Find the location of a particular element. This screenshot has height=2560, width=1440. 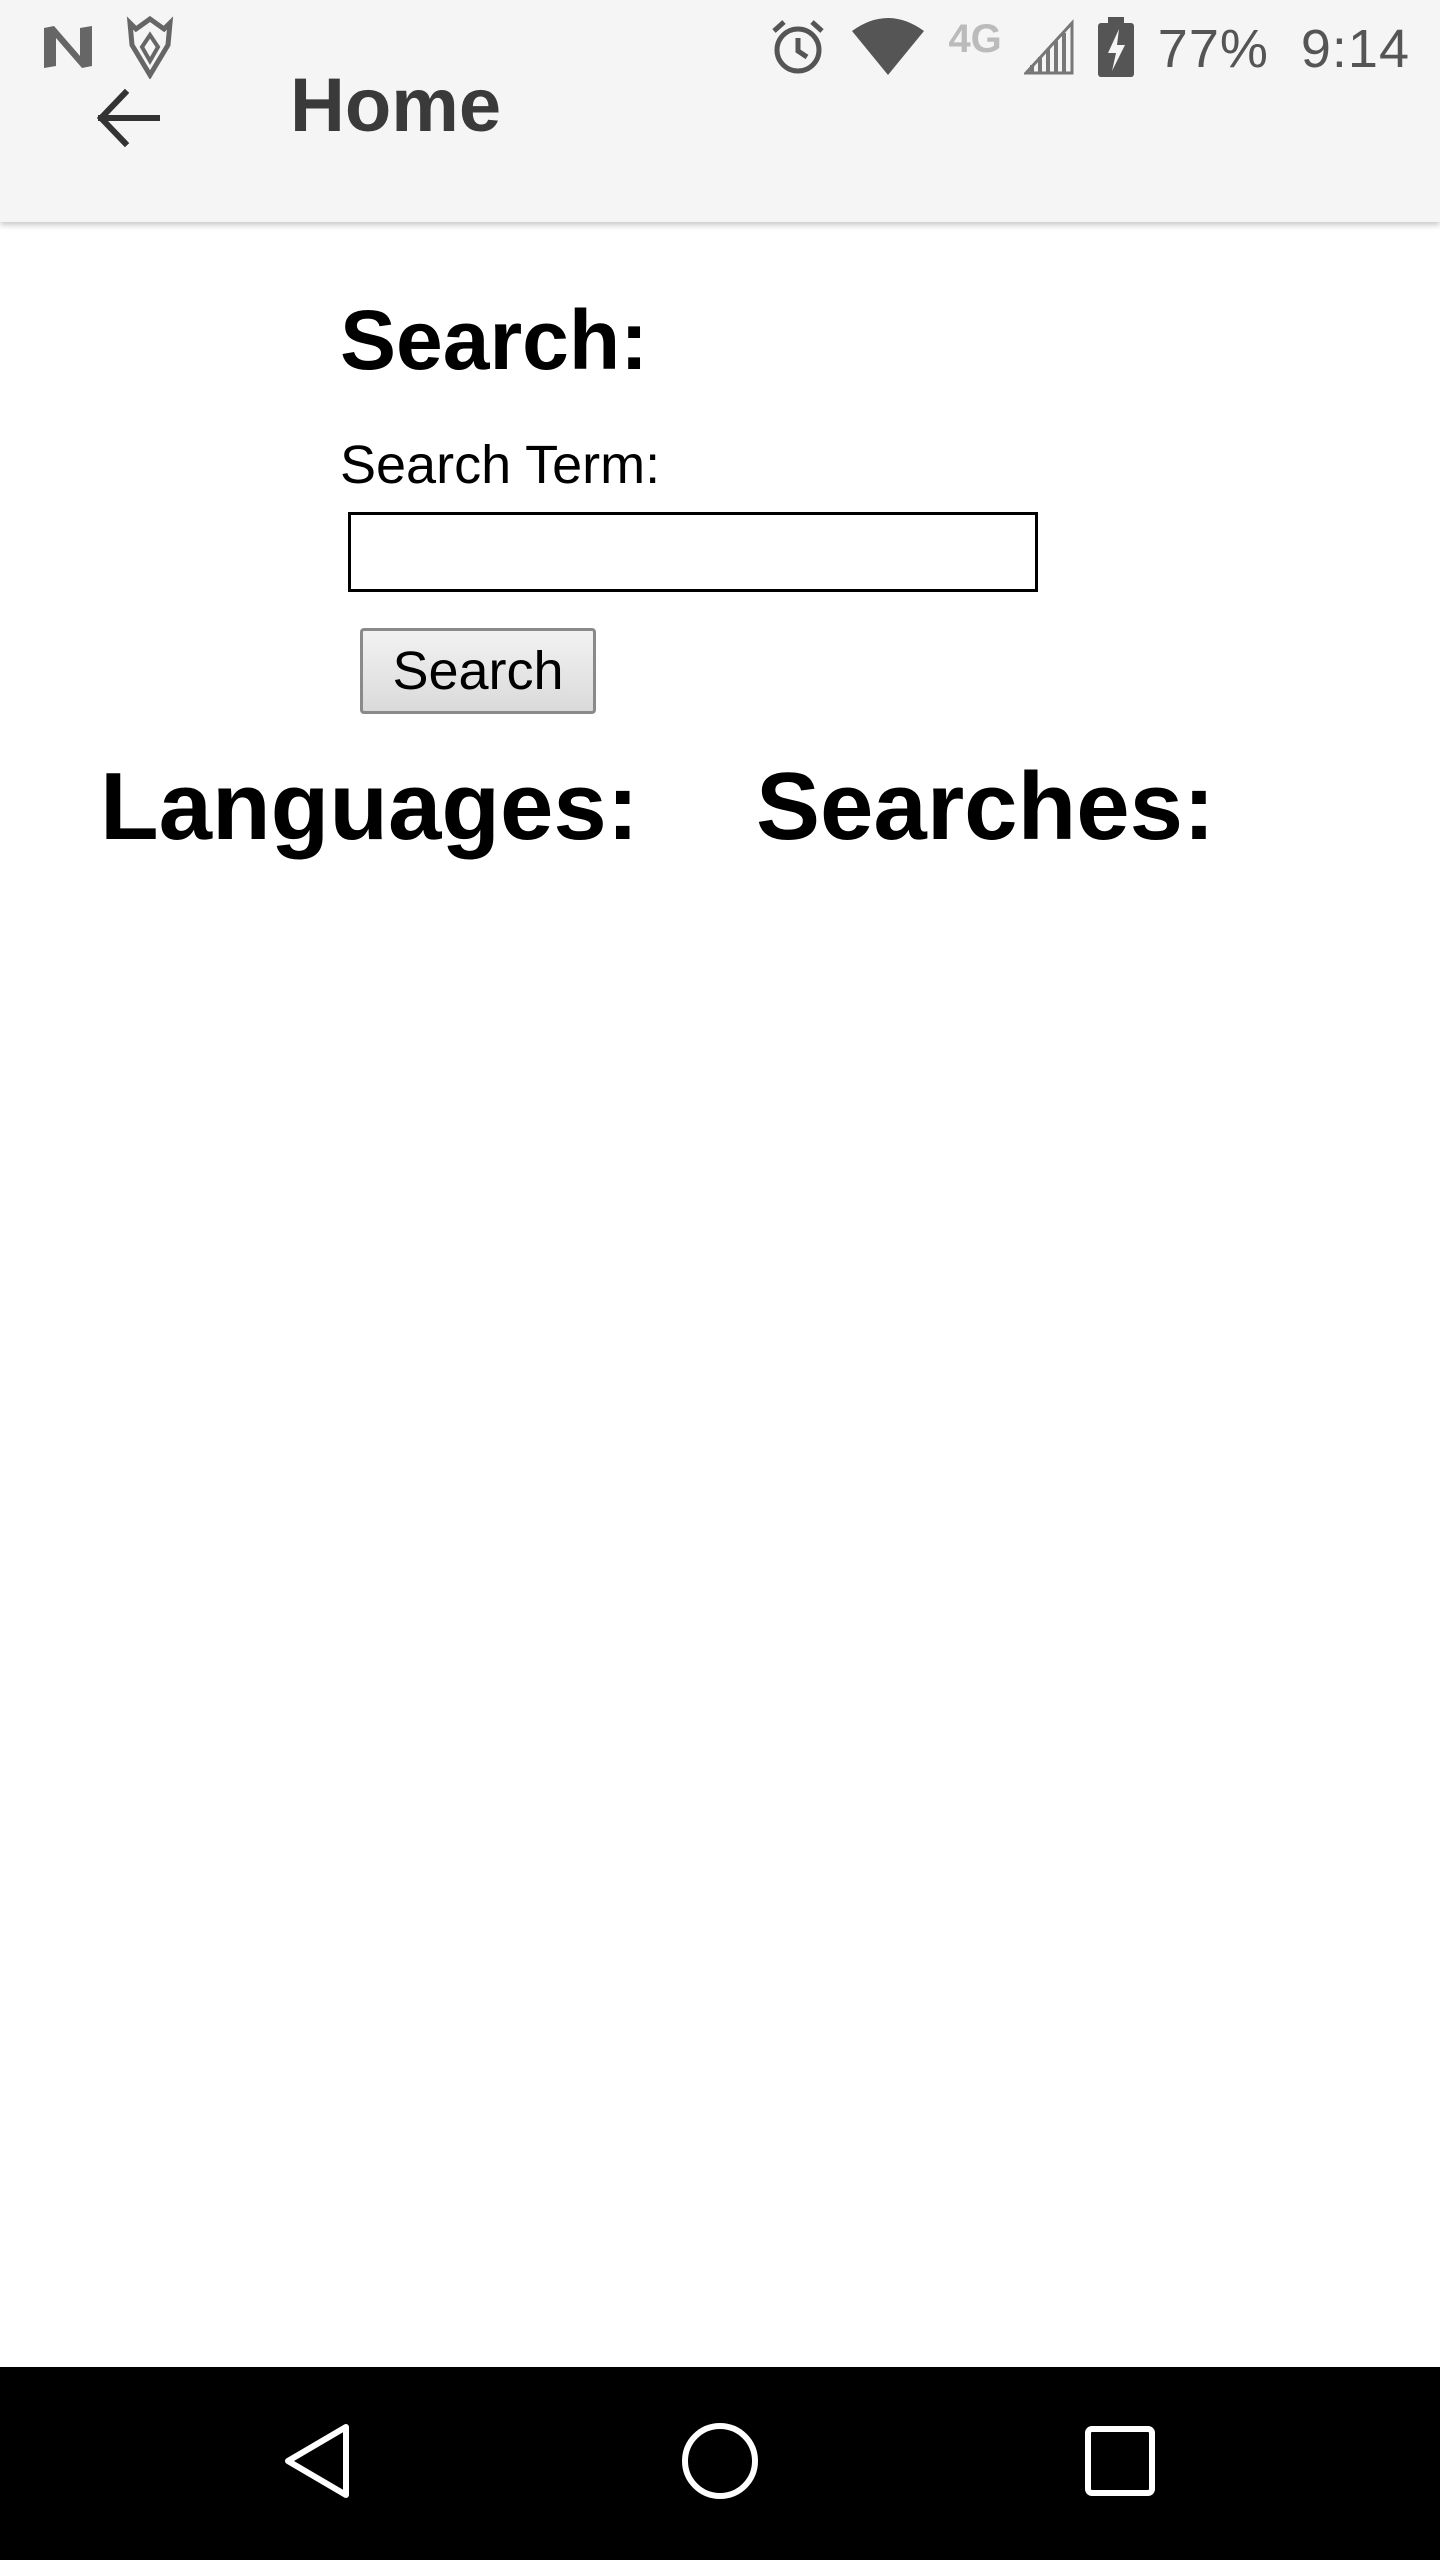

signal-icon is located at coordinates (1048, 49).